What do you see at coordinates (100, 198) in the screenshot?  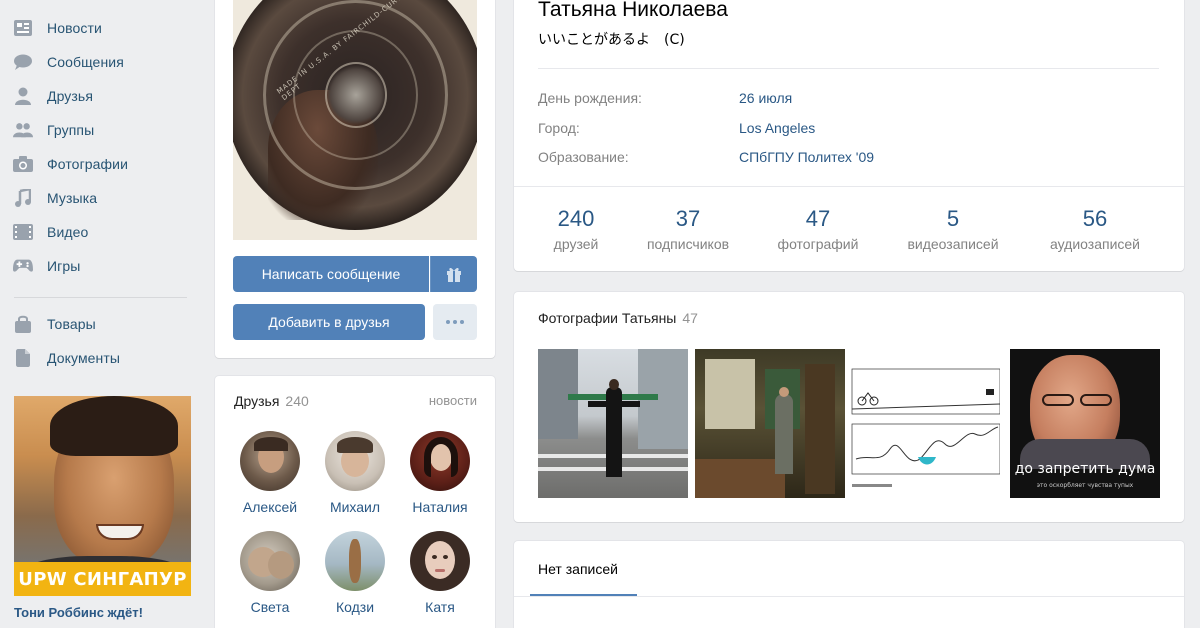 I see `nav-item-music: Музыка` at bounding box center [100, 198].